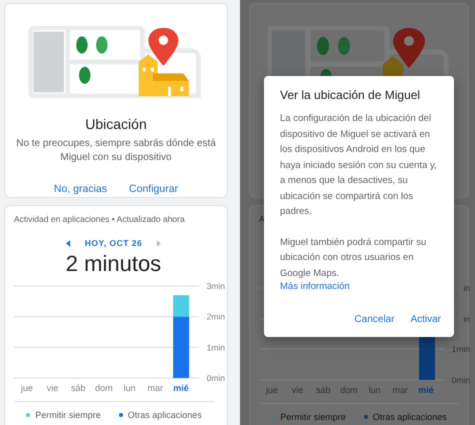 This screenshot has height=425, width=475. Describe the element at coordinates (153, 189) in the screenshot. I see `text-button: Configurar` at that location.